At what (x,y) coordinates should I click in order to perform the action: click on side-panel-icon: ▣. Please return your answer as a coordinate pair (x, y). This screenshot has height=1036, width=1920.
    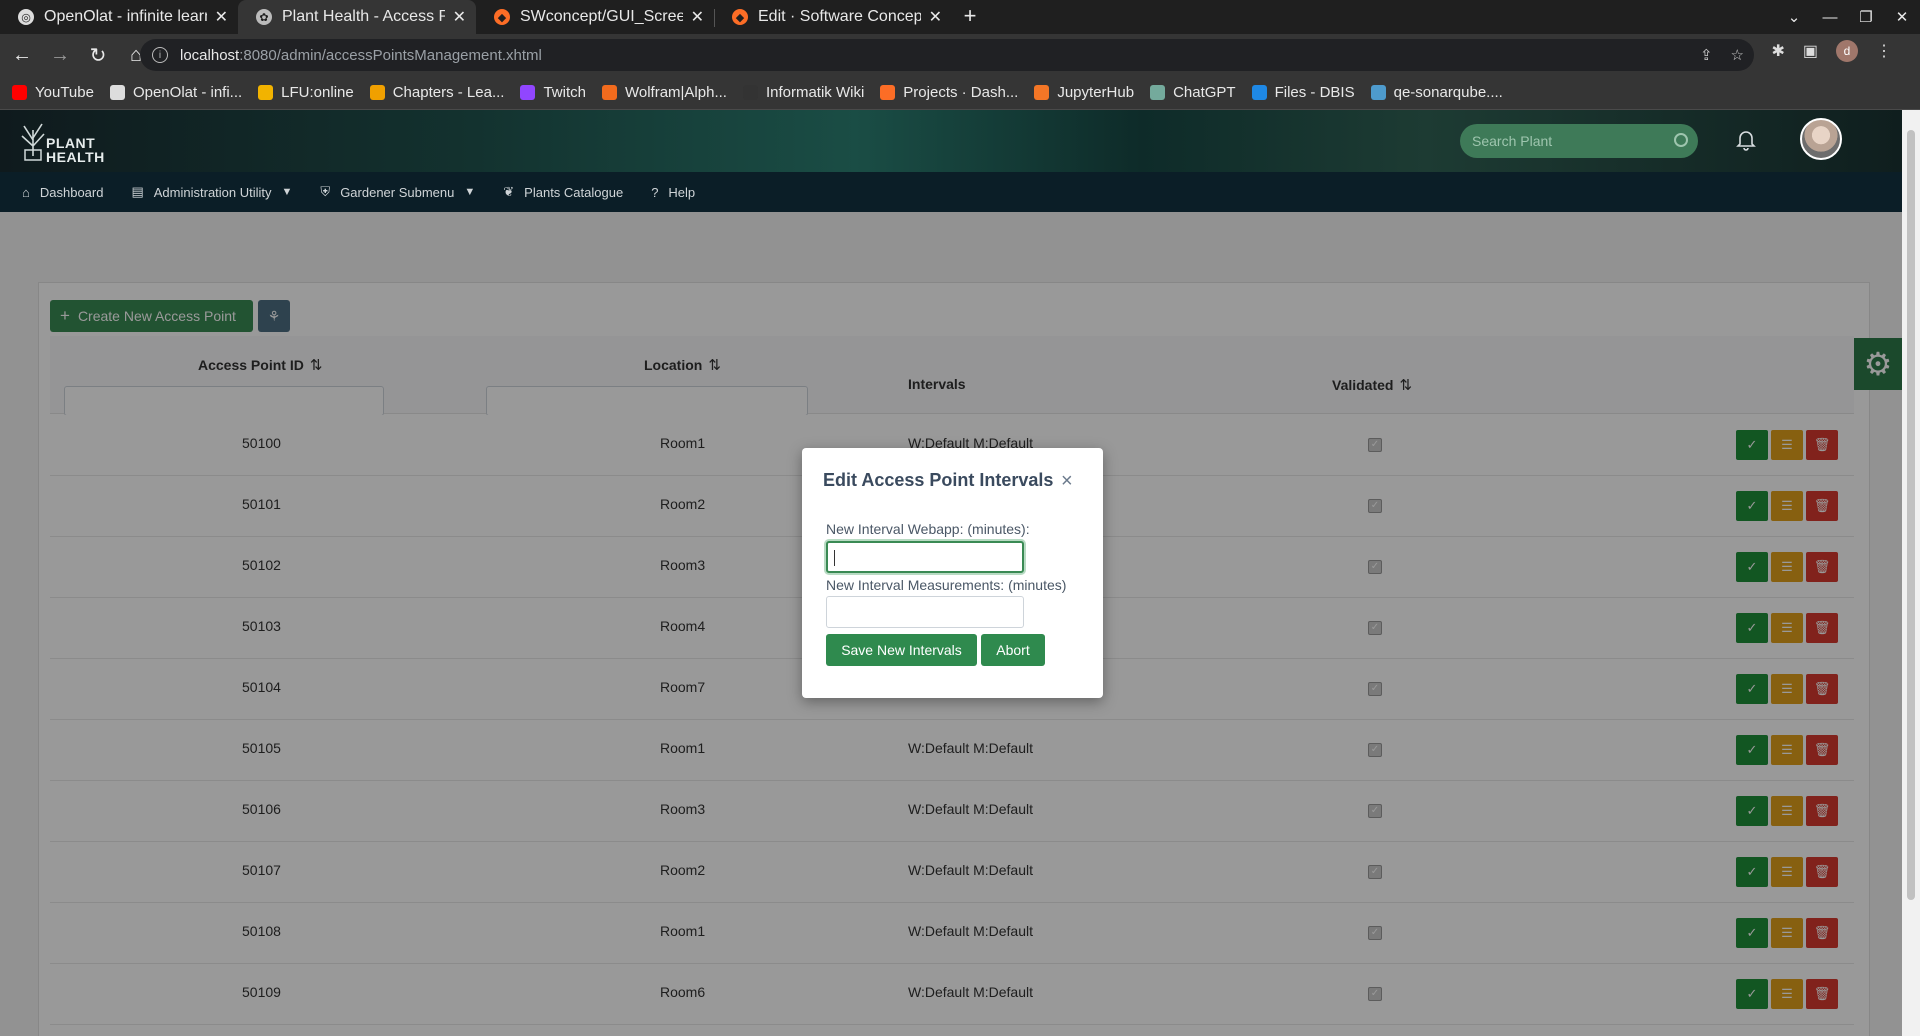
    Looking at the image, I should click on (1810, 51).